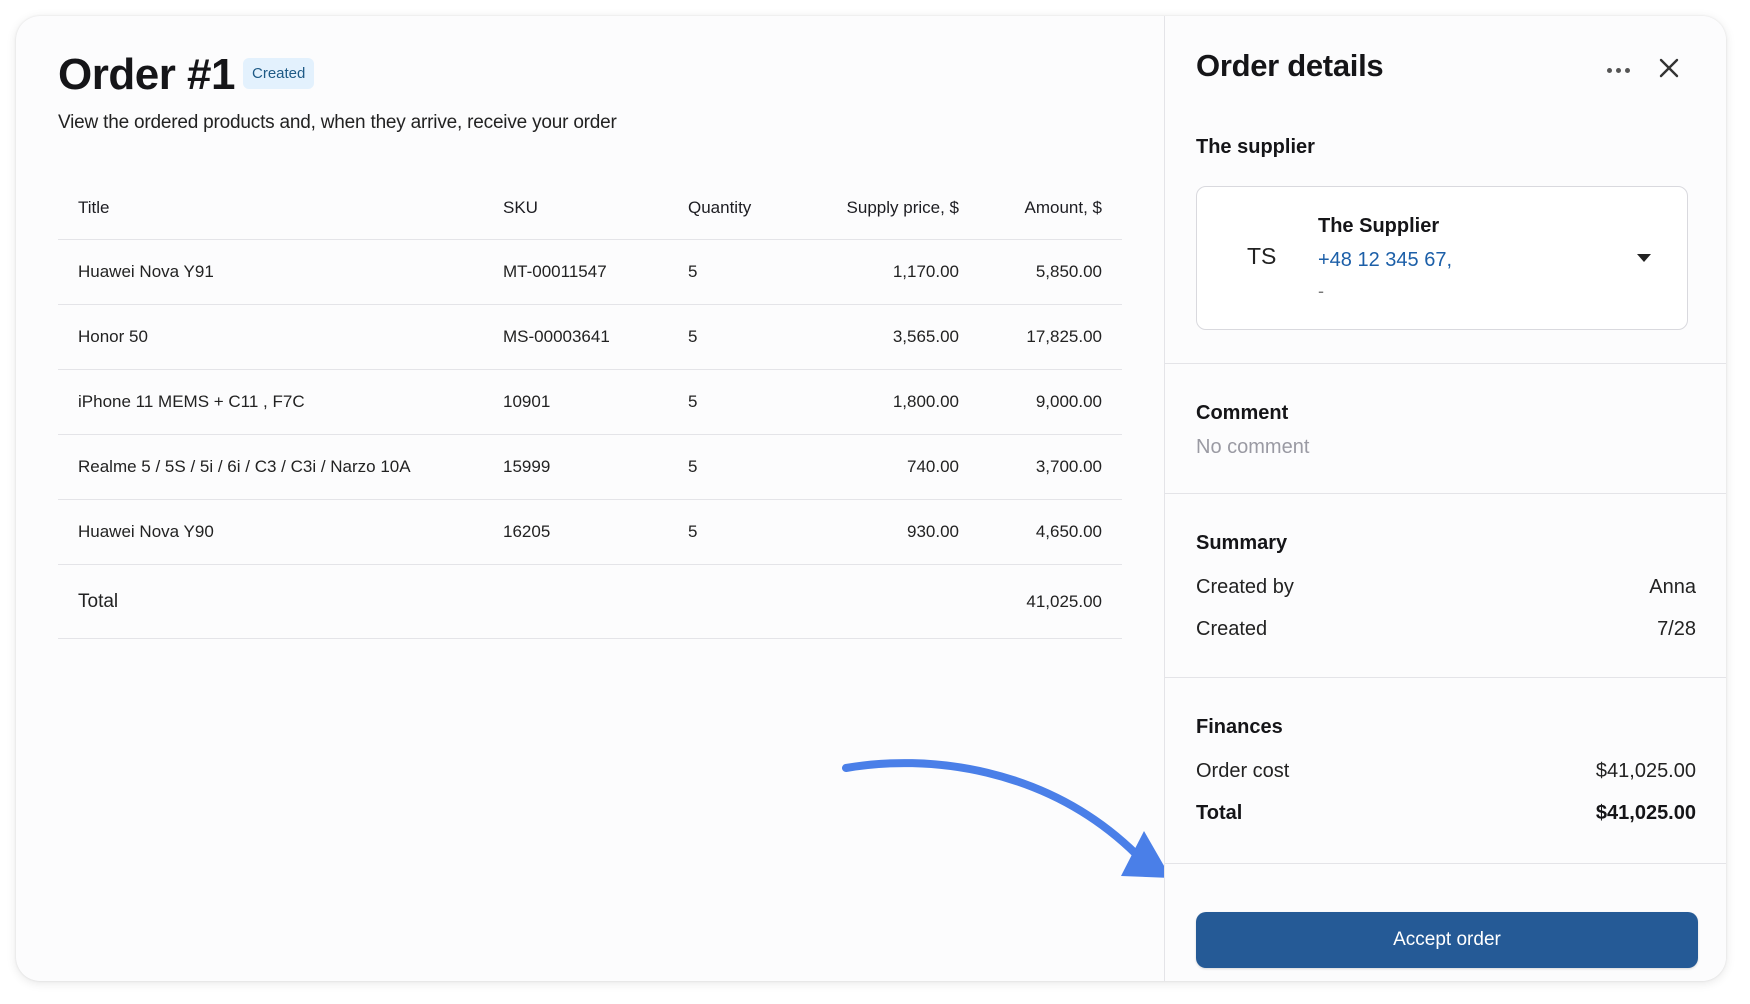 The width and height of the screenshot is (1750, 1004). I want to click on cell-supply-price: 930.00, so click(933, 531).